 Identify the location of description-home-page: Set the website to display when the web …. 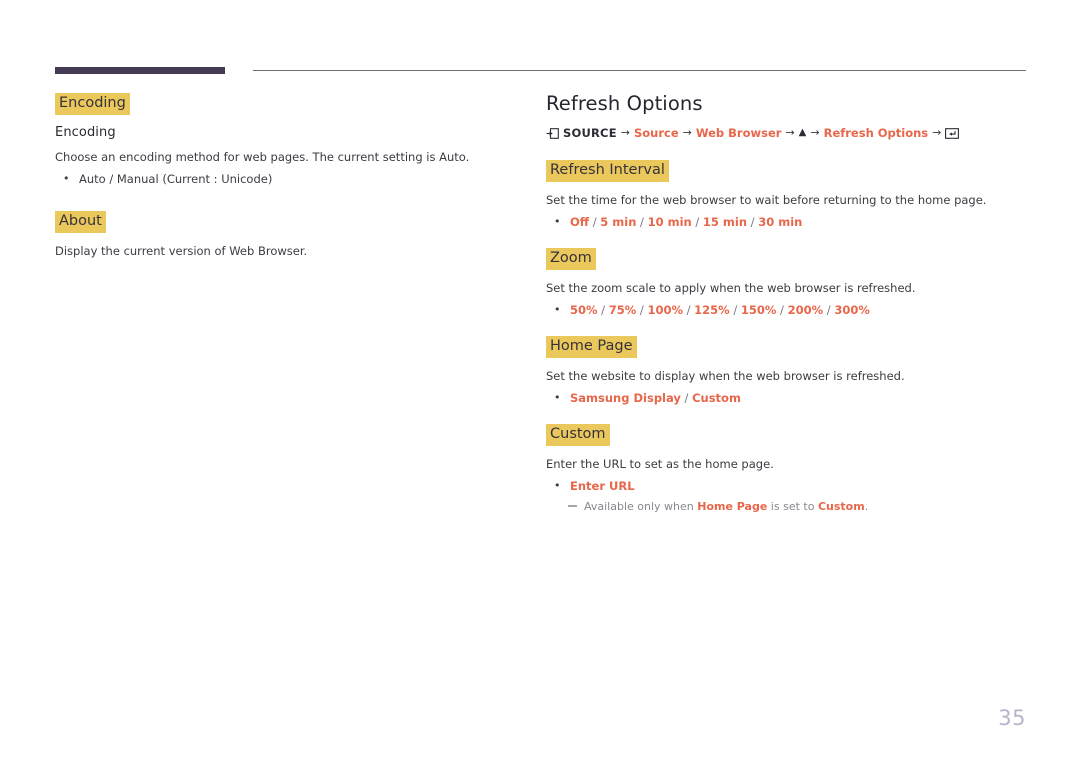
(725, 376).